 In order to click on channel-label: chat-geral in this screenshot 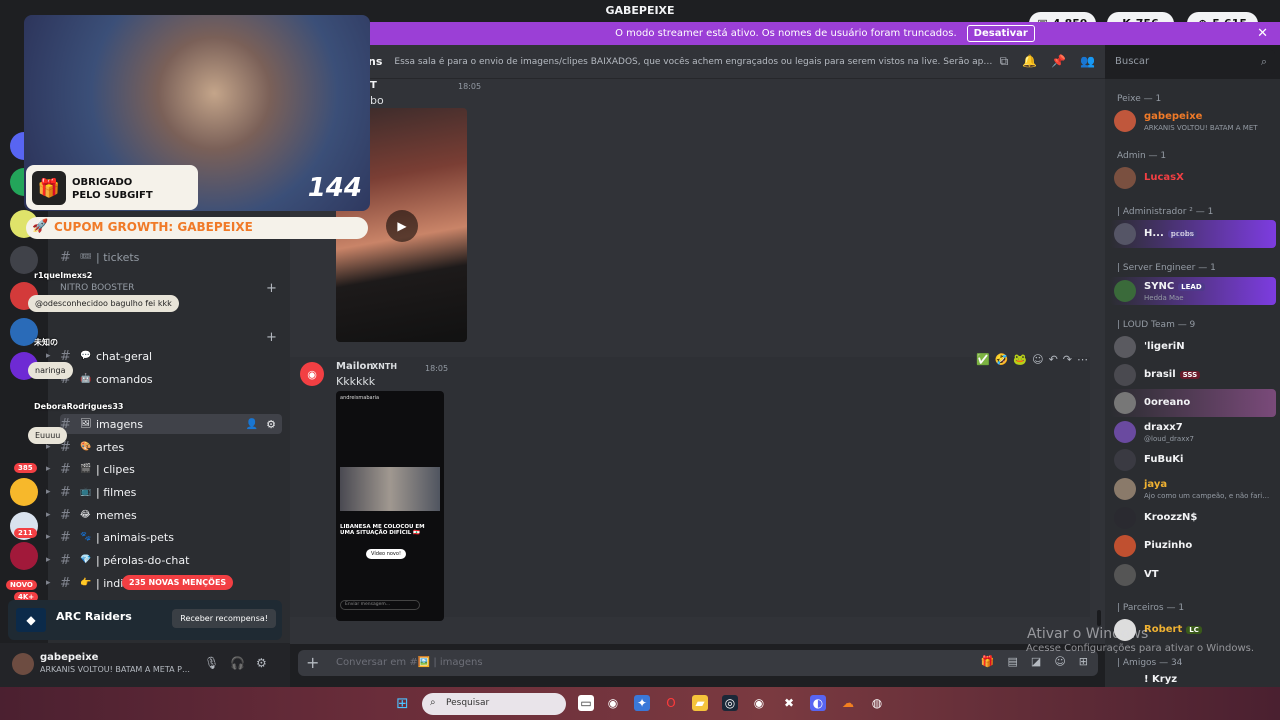, I will do `click(124, 356)`.